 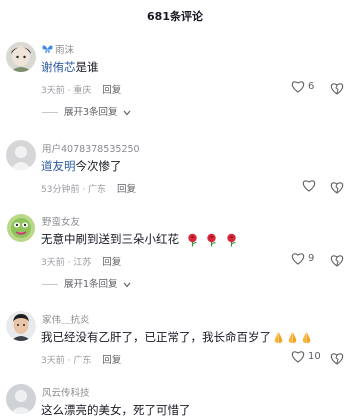 I want to click on expand-replies-button: 展开3条回复, so click(x=86, y=111).